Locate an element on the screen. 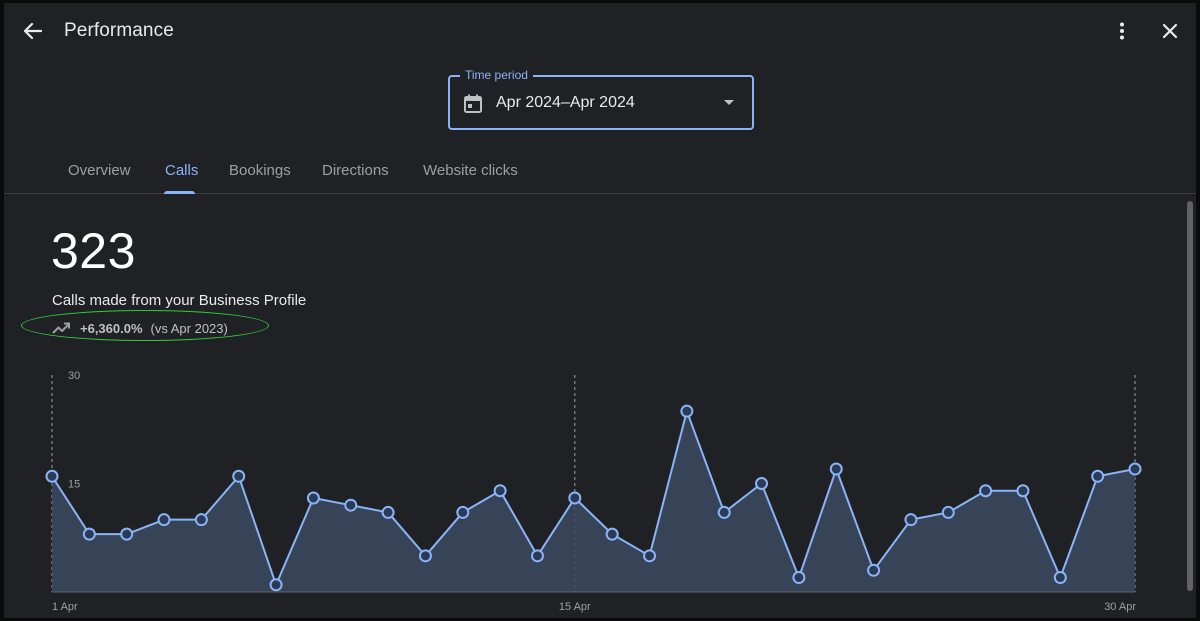 The width and height of the screenshot is (1200, 621). close-button is located at coordinates (1170, 31).